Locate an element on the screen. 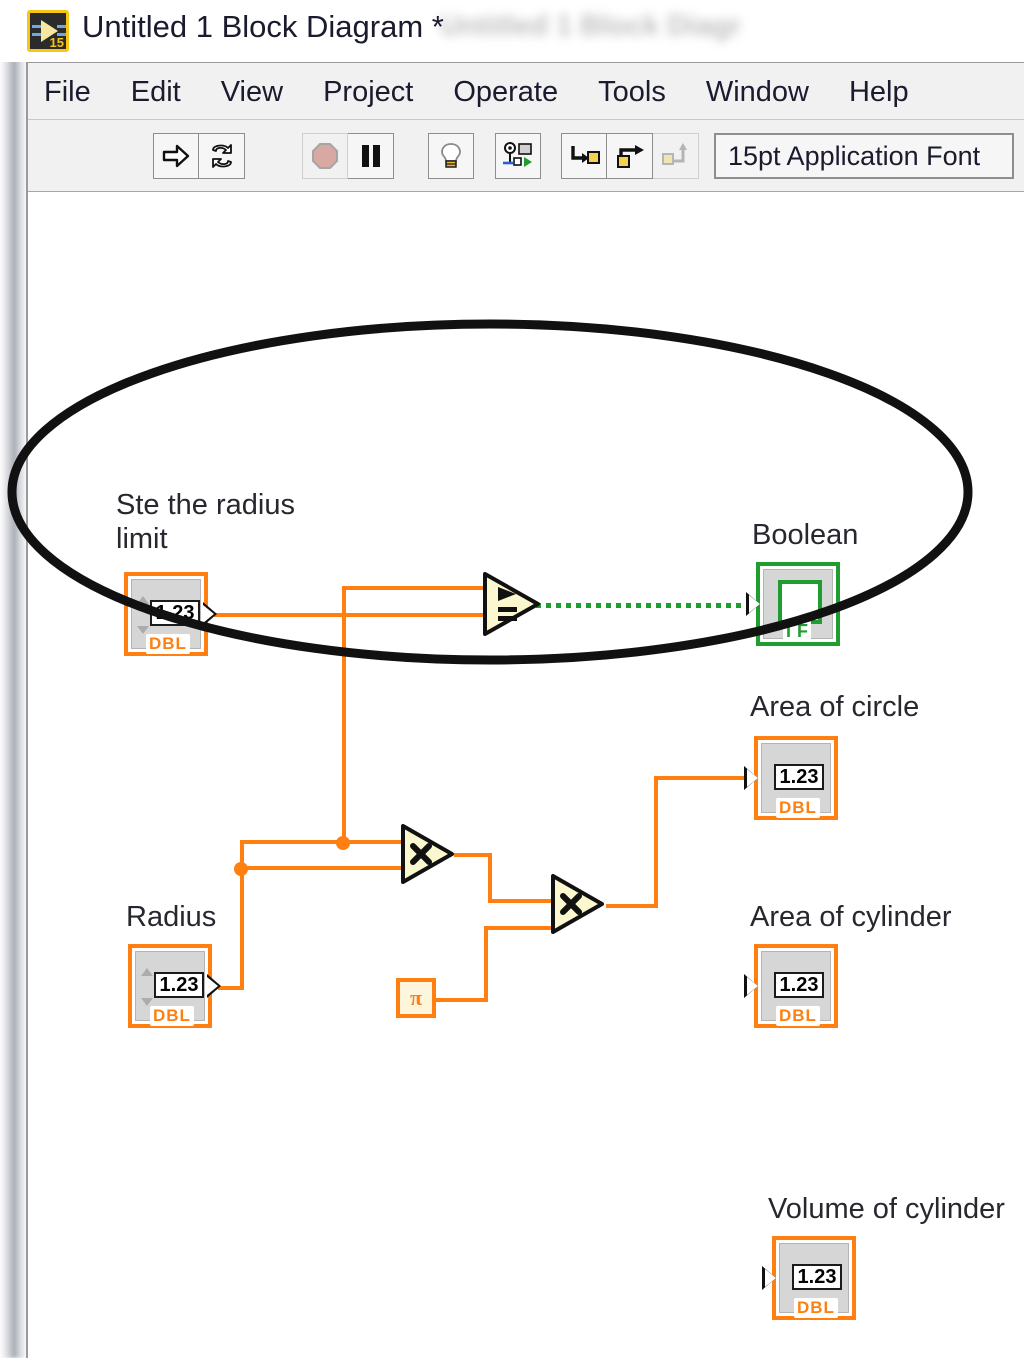 Image resolution: width=1024 pixels, height=1358 pixels. wire-mult2-vert is located at coordinates (656, 842).